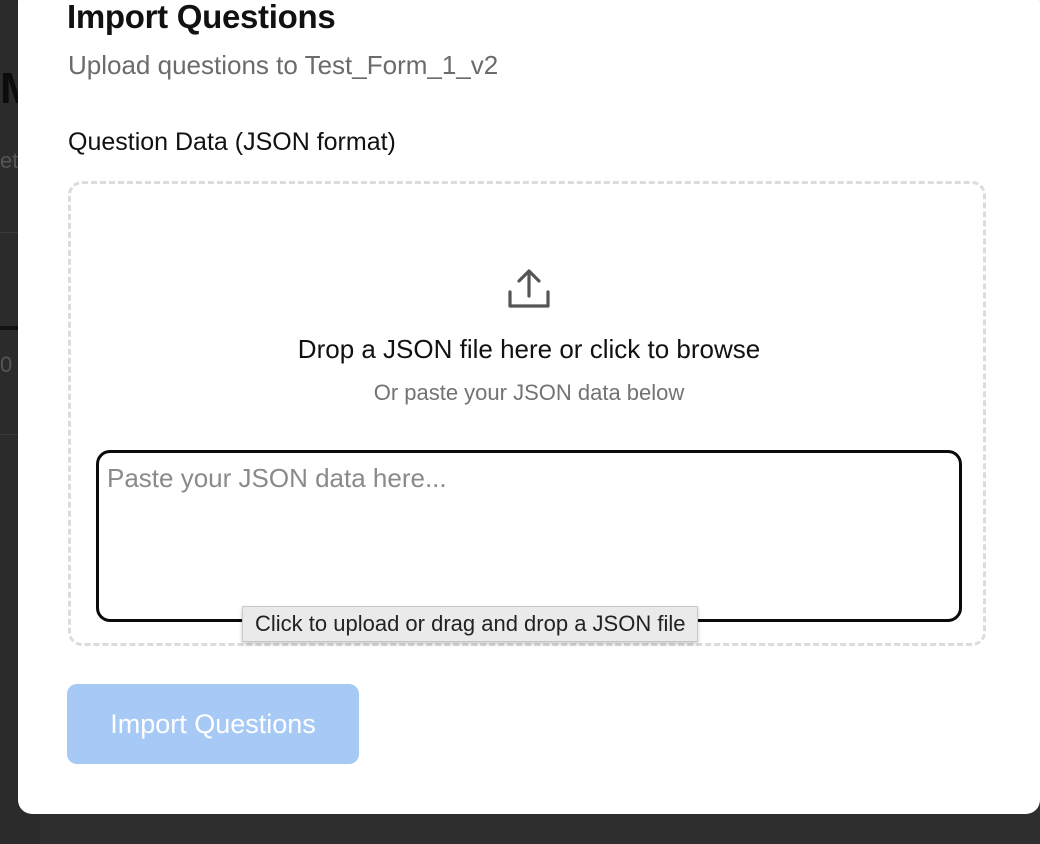 Image resolution: width=1040 pixels, height=844 pixels. Describe the element at coordinates (213, 724) in the screenshot. I see `import-questions-button: Import Questions` at that location.